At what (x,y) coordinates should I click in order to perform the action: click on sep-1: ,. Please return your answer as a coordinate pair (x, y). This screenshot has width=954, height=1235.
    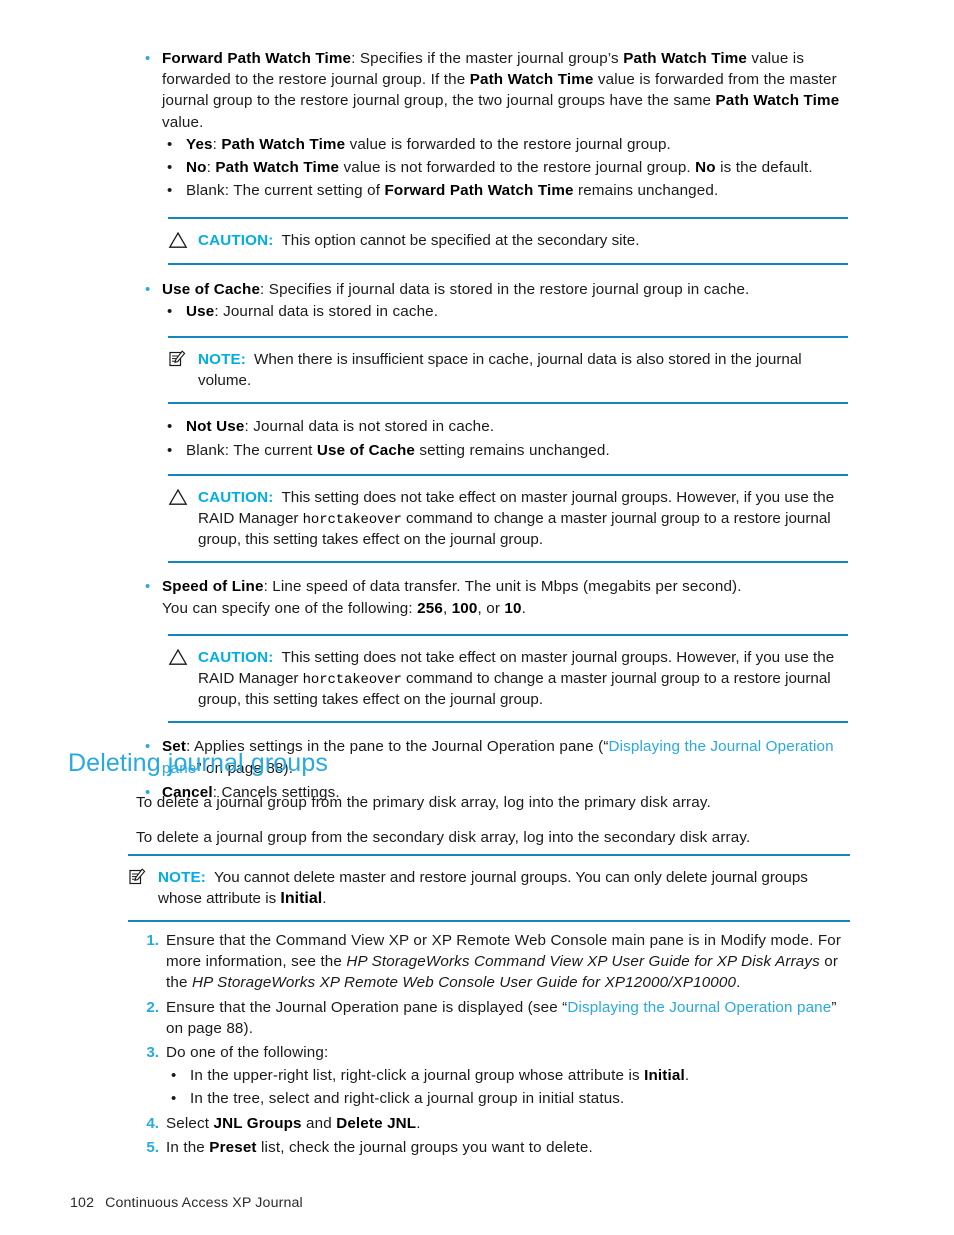
    Looking at the image, I should click on (447, 608).